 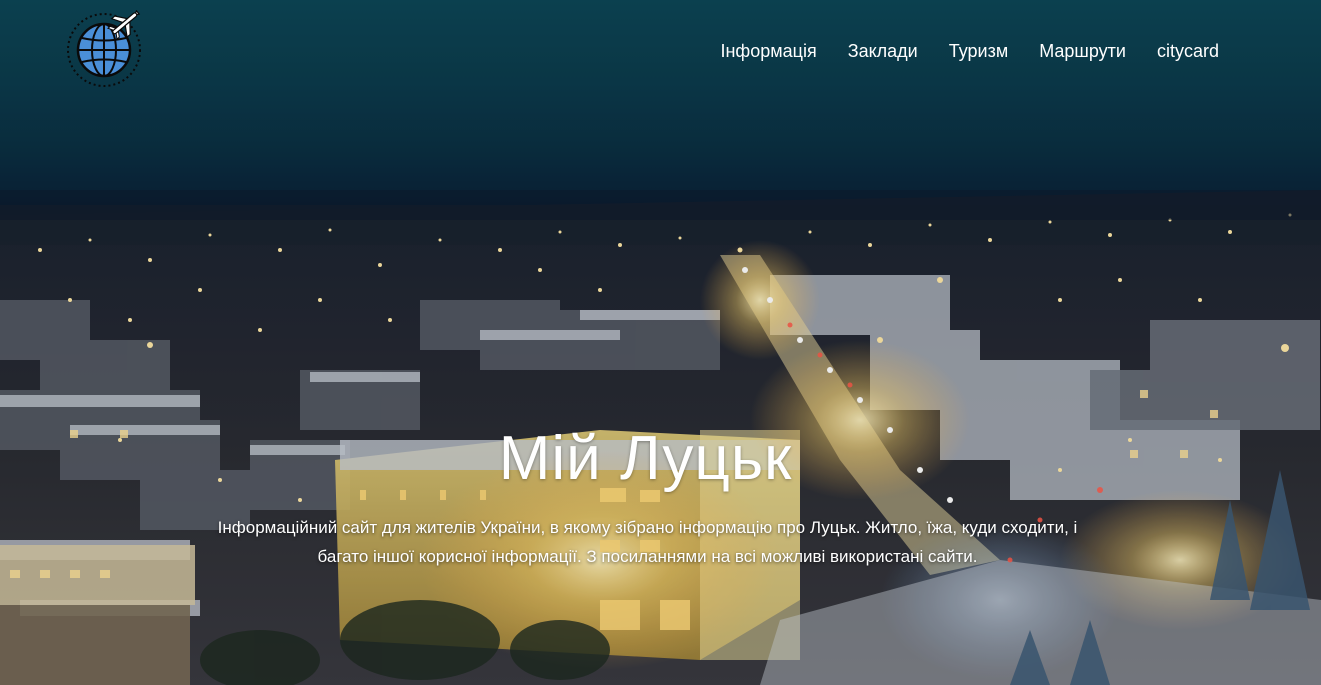 I want to click on nav-link-establishments: Заклади, so click(x=883, y=51).